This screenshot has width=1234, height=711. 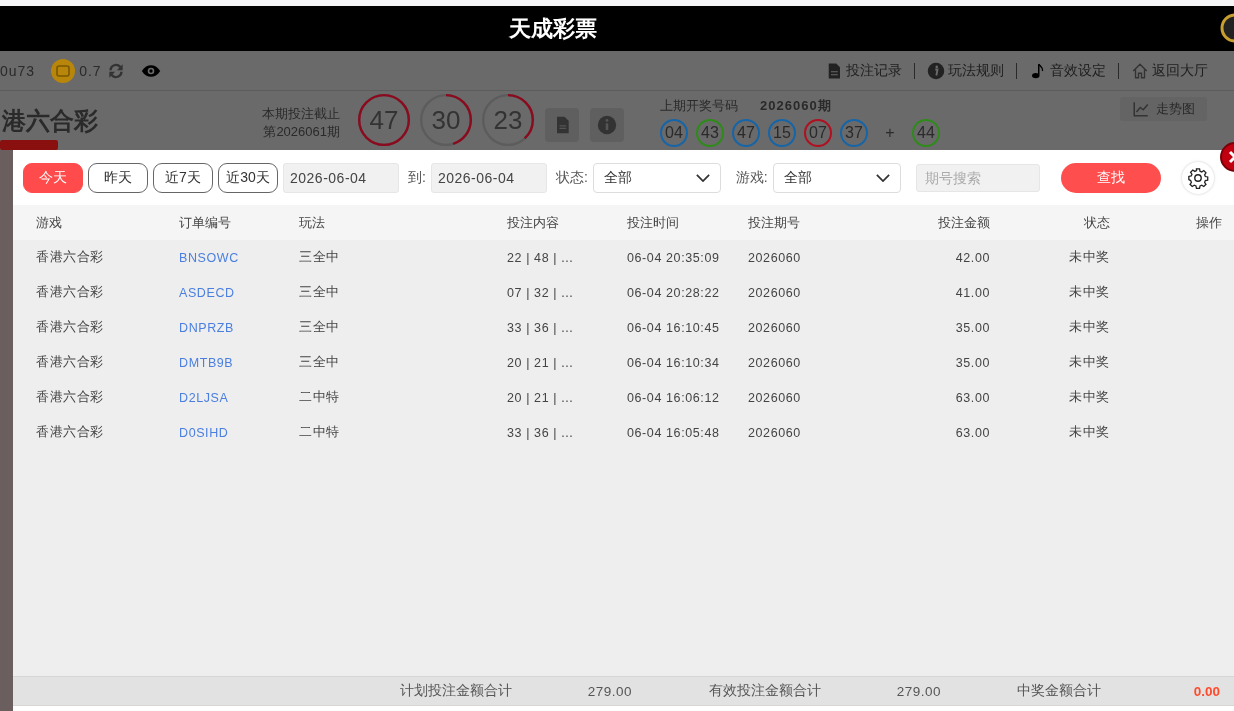 I want to click on filter-label: 游戏:, so click(x=751, y=177).